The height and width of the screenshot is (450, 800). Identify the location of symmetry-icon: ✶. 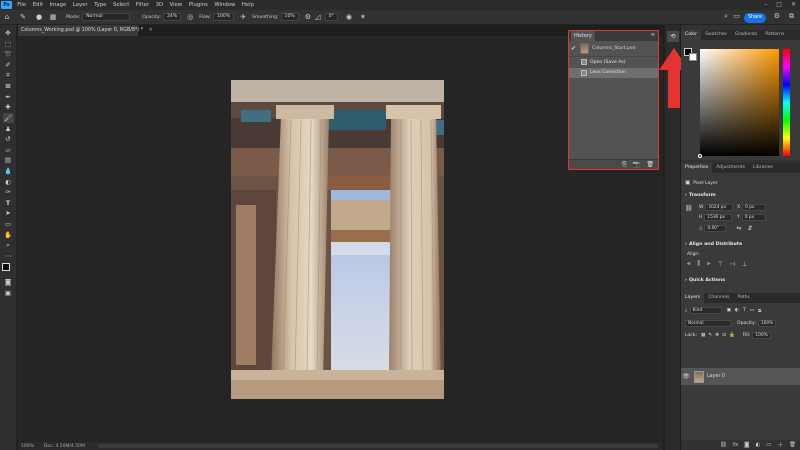
(363, 17).